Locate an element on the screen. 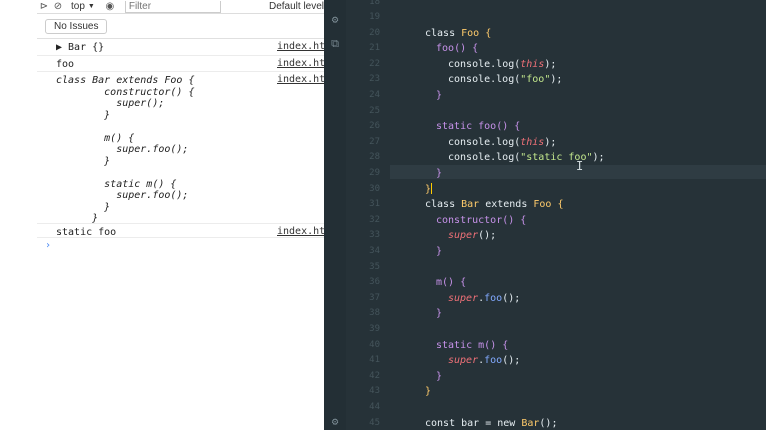 Image resolution: width=766 pixels, height=430 pixels. console-message: static fooindex.html is located at coordinates (180, 231).